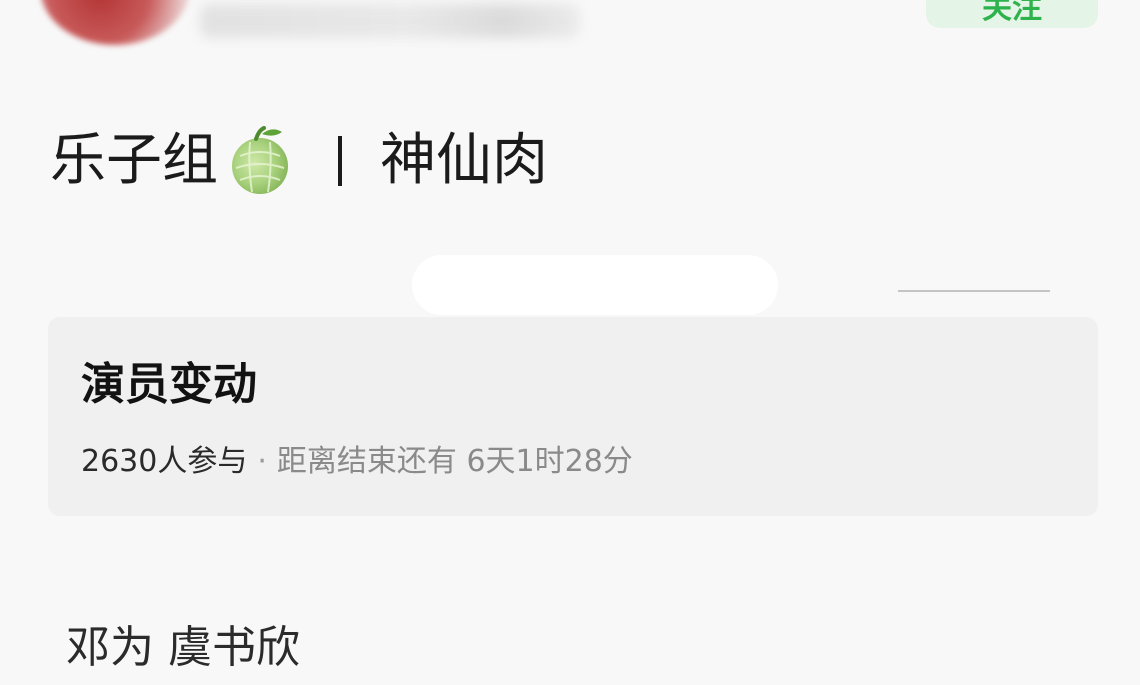 This screenshot has height=685, width=1140. I want to click on author-meta-blurred, so click(390, 21).